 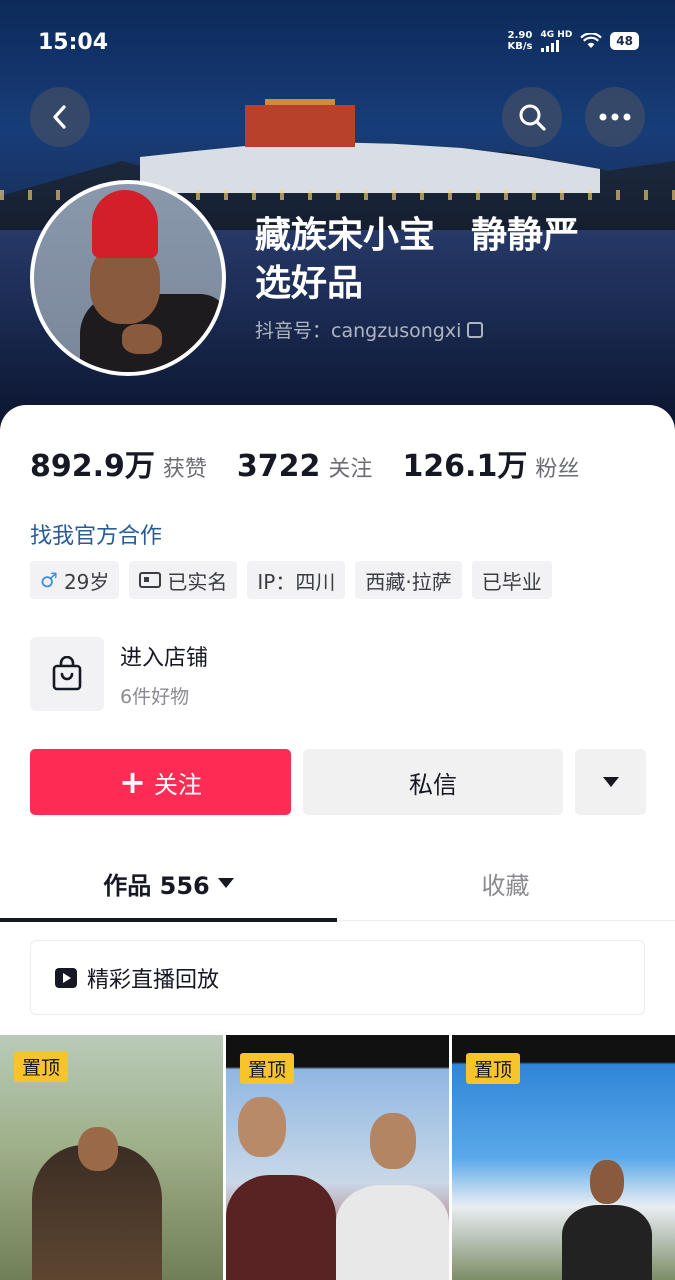 What do you see at coordinates (520, 35) in the screenshot?
I see `network-speed-value: 2.90` at bounding box center [520, 35].